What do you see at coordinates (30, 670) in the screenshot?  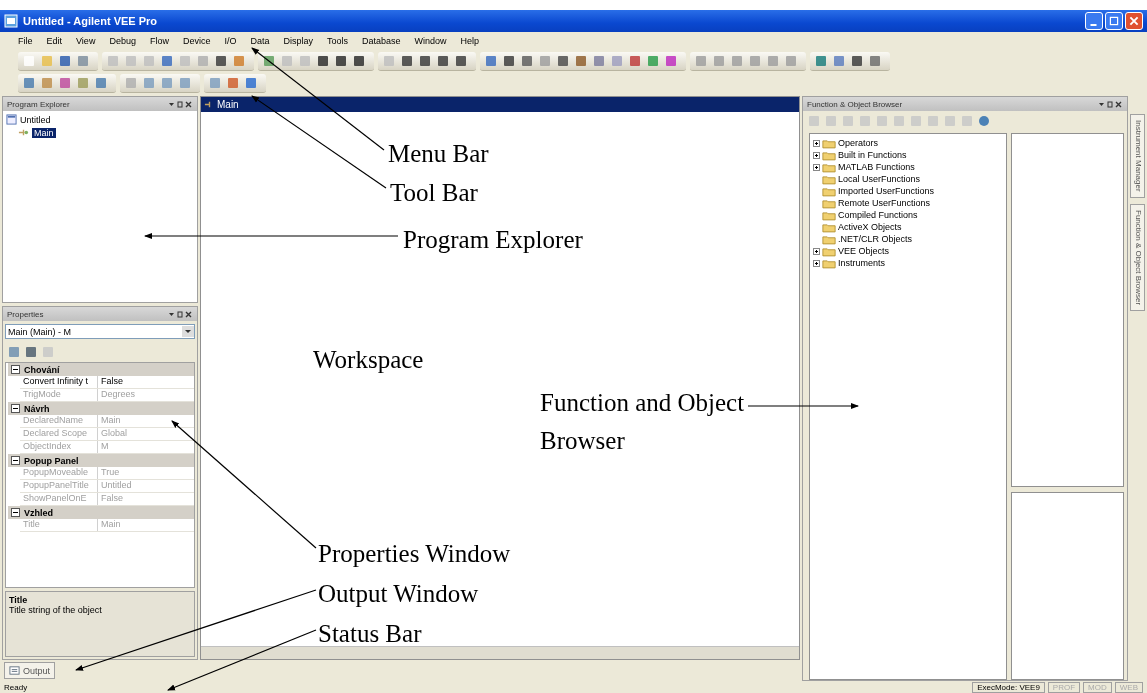 I see `output-tab: Output` at bounding box center [30, 670].